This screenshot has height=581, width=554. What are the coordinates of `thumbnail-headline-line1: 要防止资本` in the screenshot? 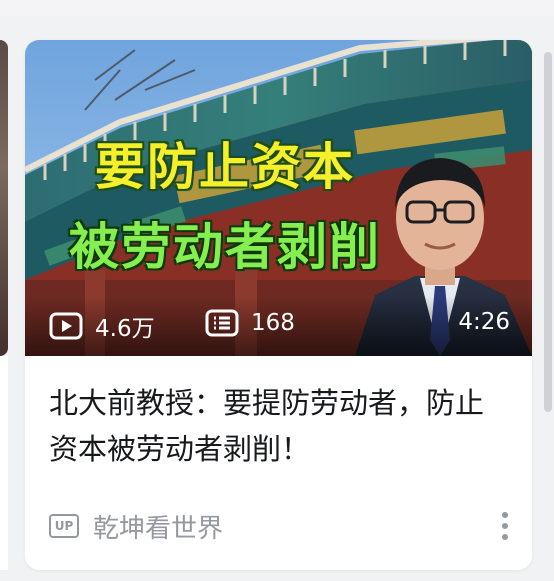 It's located at (225, 167).